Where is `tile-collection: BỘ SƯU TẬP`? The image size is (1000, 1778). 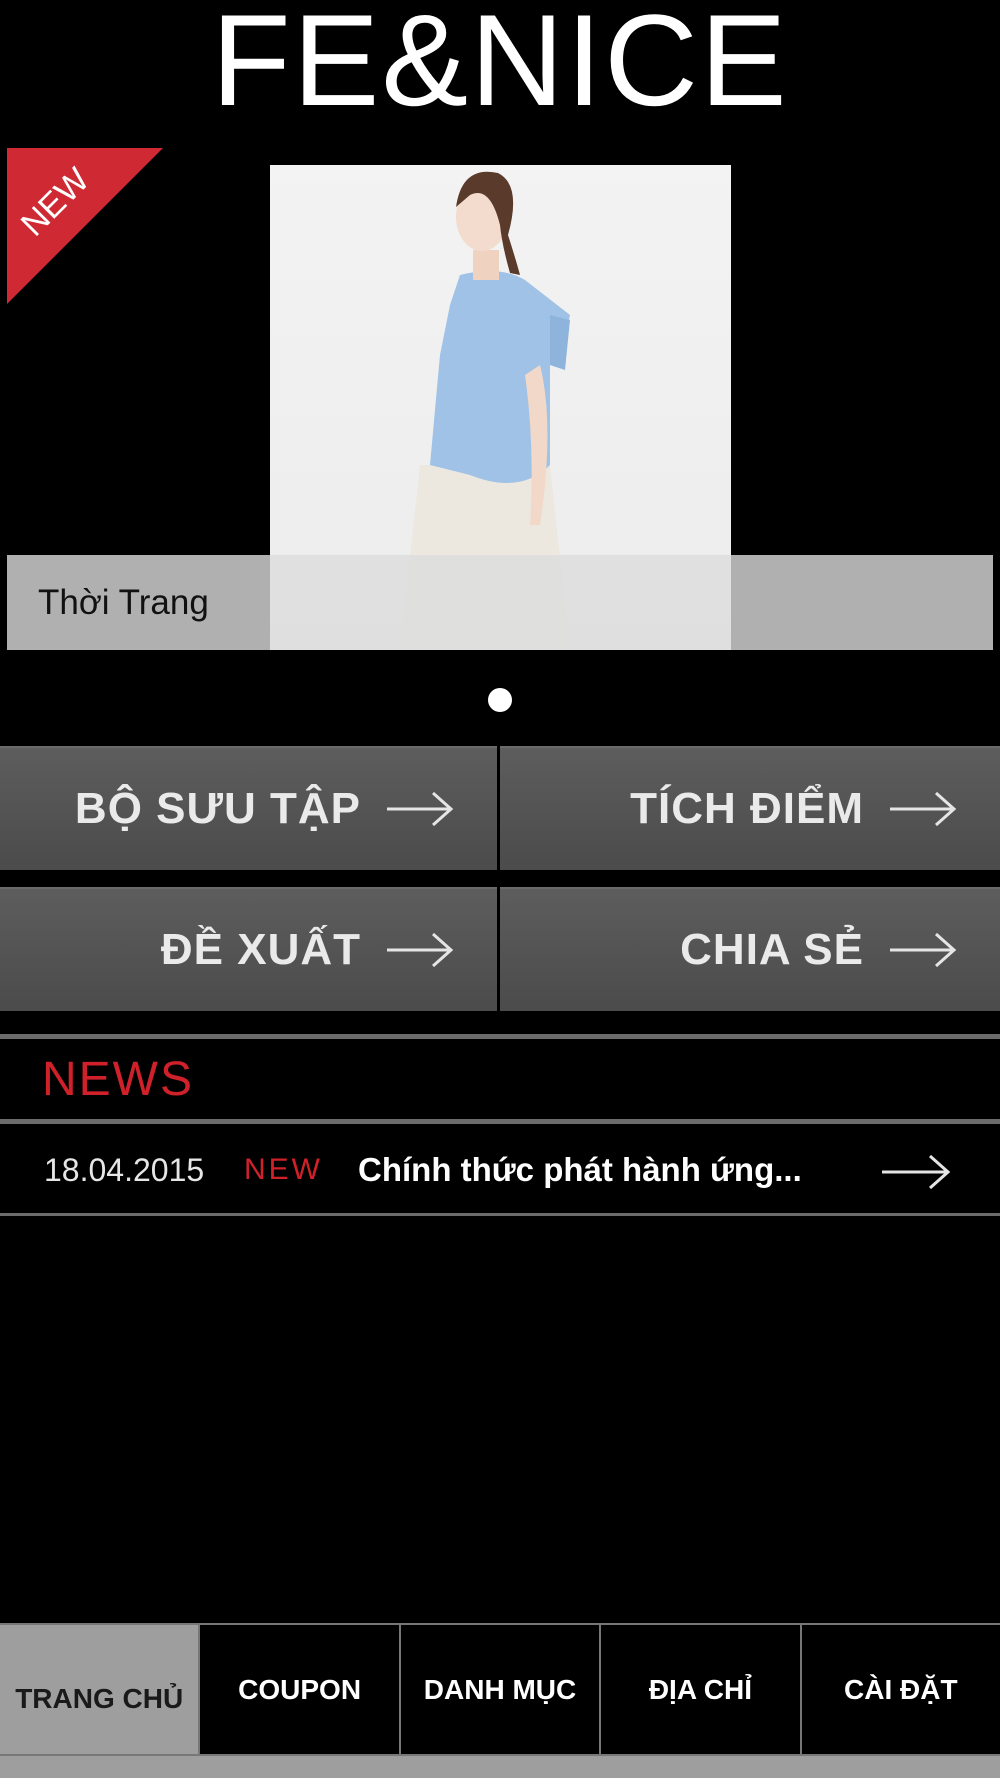
tile-collection: BỘ SƯU TẬP is located at coordinates (248, 808).